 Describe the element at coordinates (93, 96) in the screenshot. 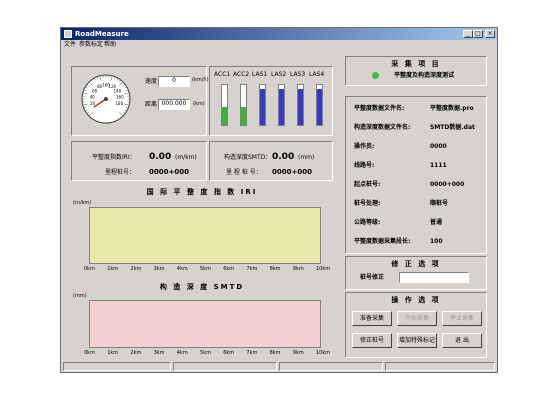

I see `gauge-tick-label: 40` at that location.